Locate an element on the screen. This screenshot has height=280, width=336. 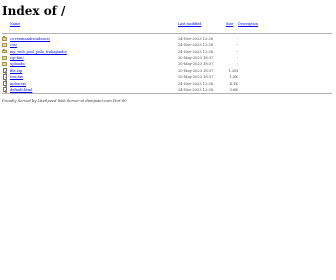
entry-link: cgi-bin/ is located at coordinates (17, 58).